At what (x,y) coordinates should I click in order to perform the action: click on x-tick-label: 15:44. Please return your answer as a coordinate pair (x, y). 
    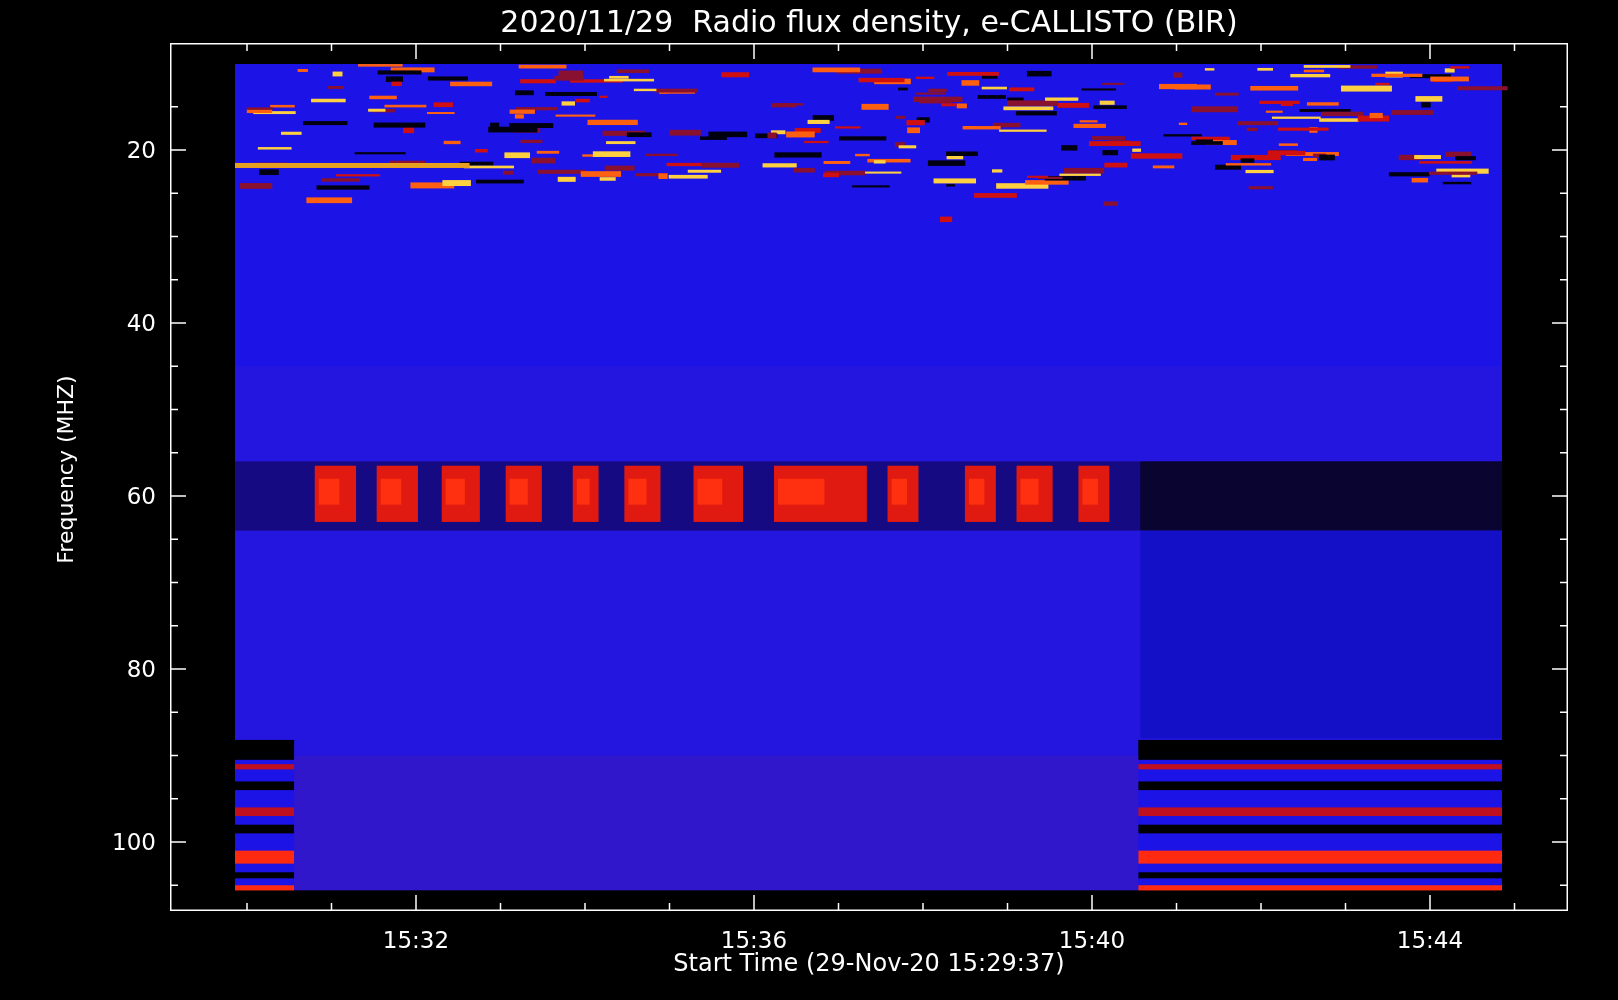
    Looking at the image, I should click on (1430, 940).